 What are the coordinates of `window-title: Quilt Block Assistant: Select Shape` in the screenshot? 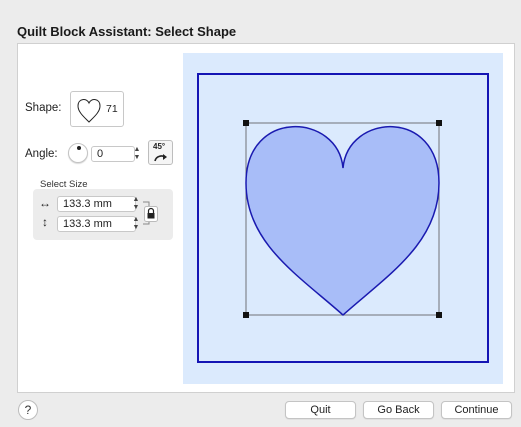 It's located at (127, 31).